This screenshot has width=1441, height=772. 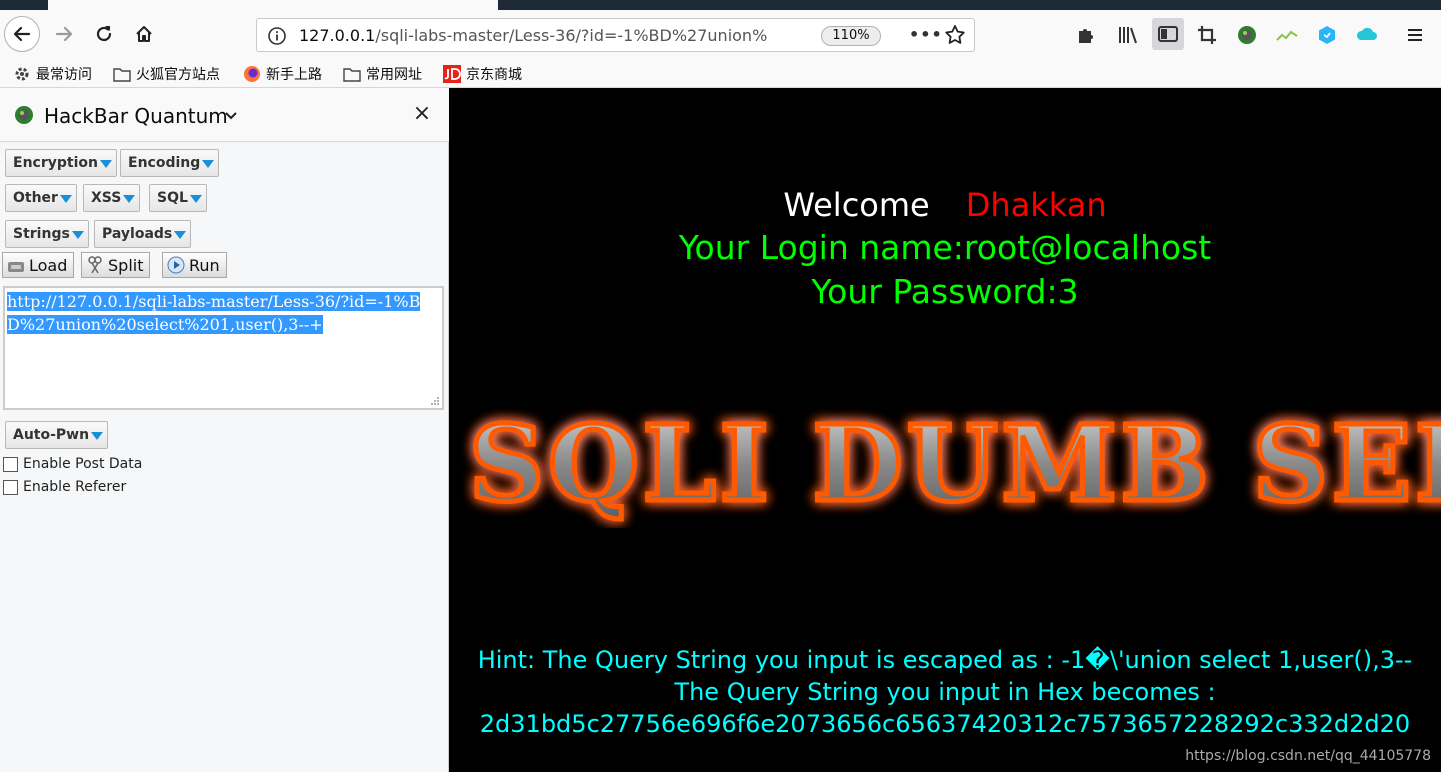 I want to click on reload-button, so click(x=104, y=34).